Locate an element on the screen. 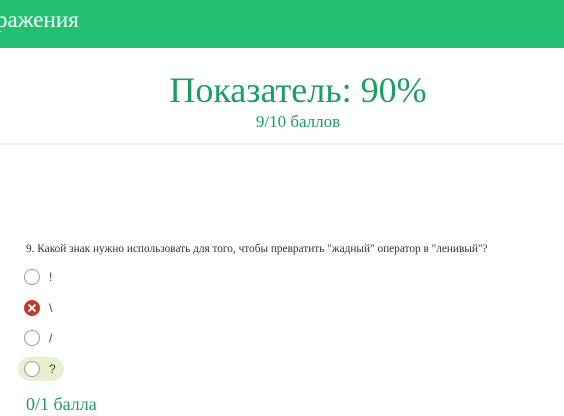  answer-option-1: ! is located at coordinates (35, 277).